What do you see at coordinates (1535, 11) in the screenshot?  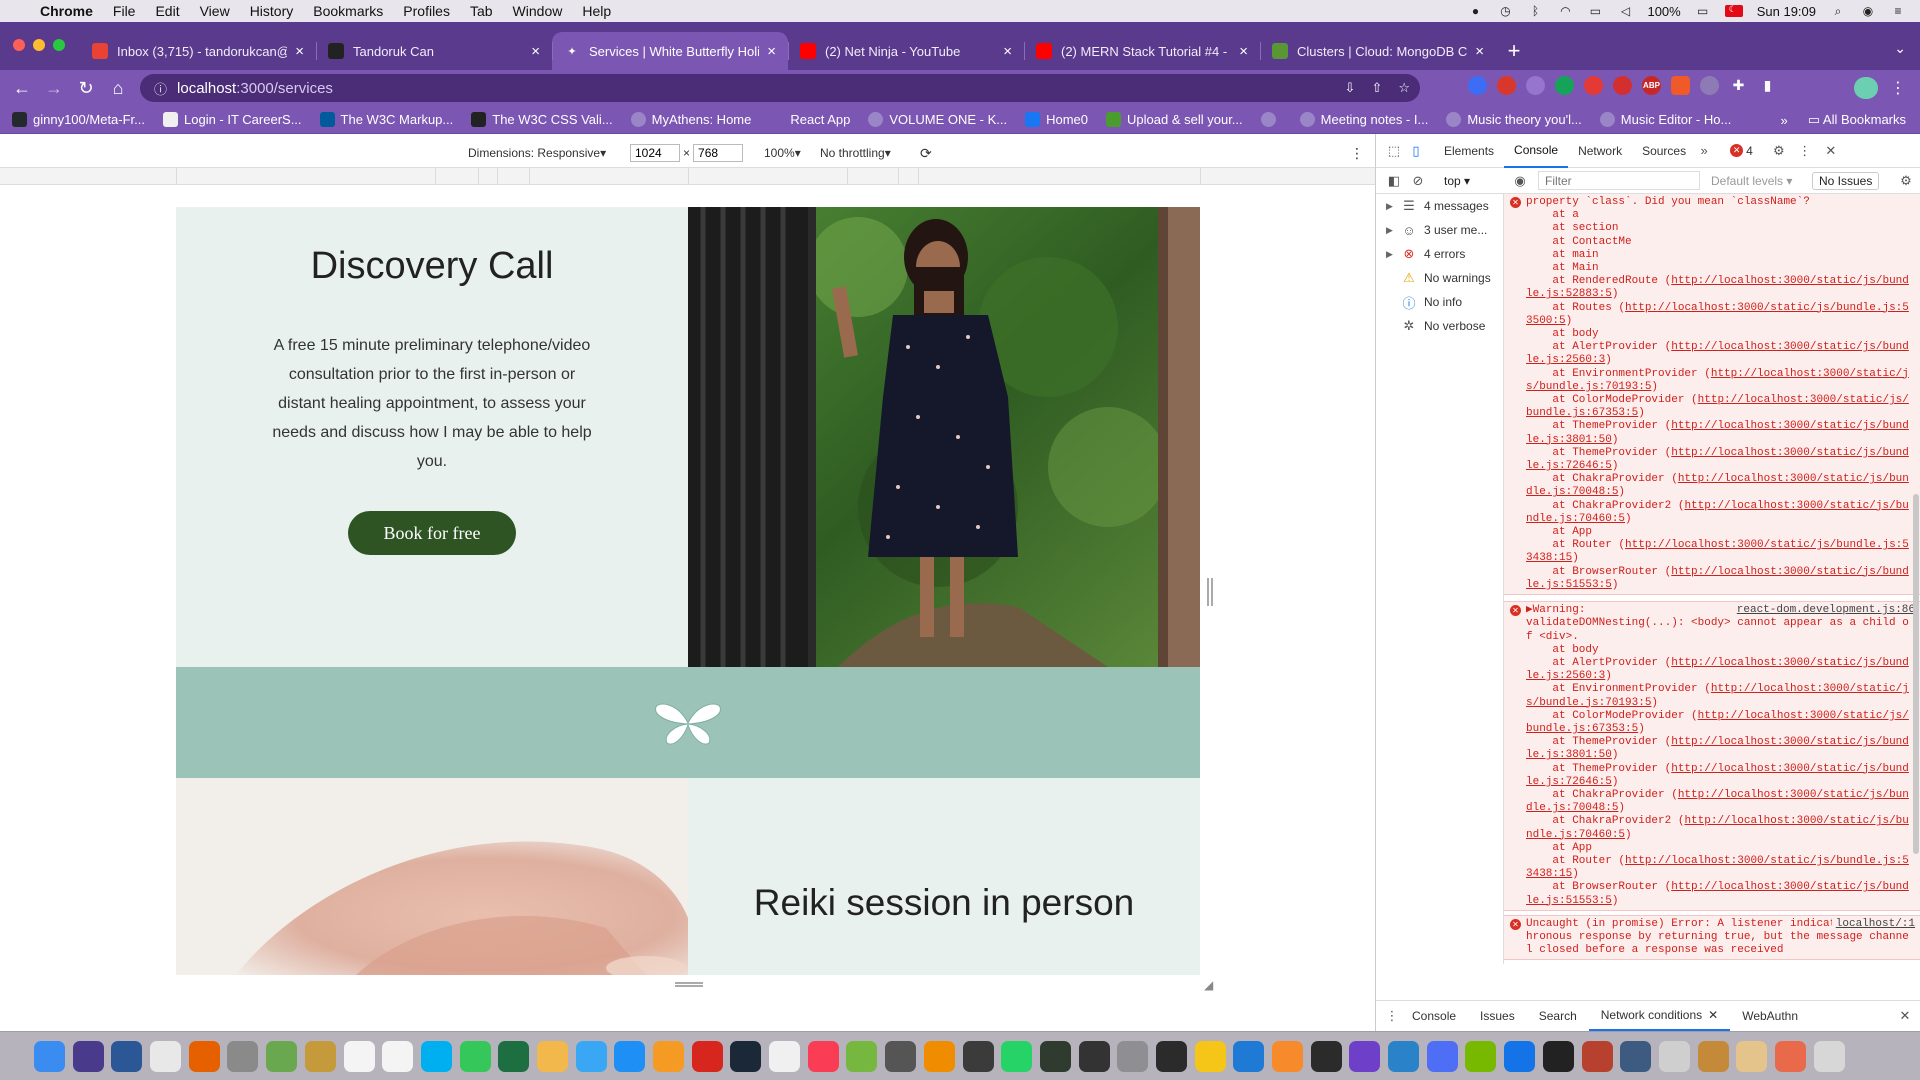 I see `bluetooth-icon: ᛒ` at bounding box center [1535, 11].